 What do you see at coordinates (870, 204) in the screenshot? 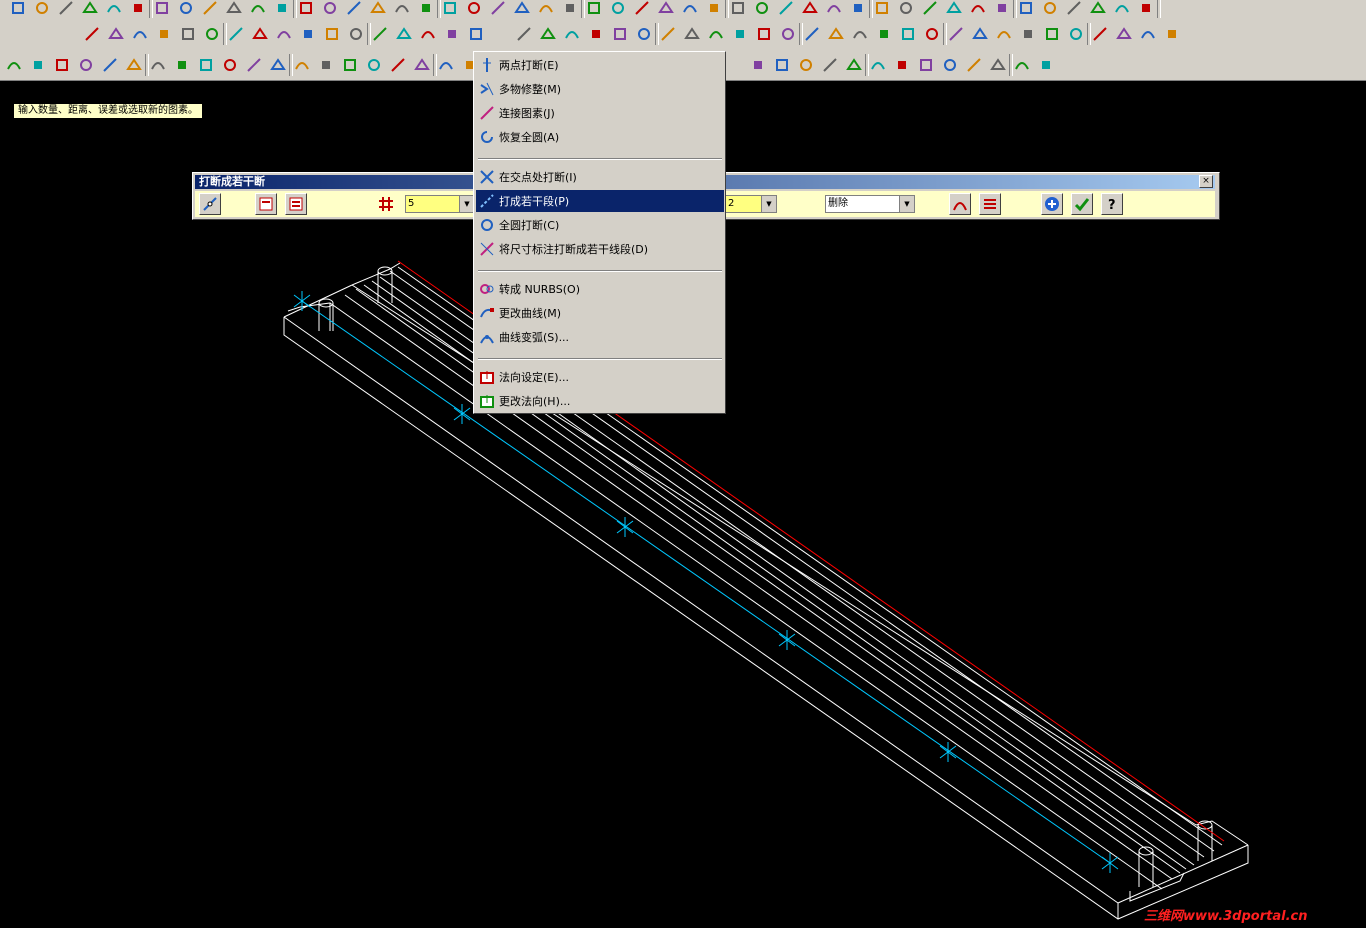
I see `original-curve-select: 删除 ▼` at bounding box center [870, 204].